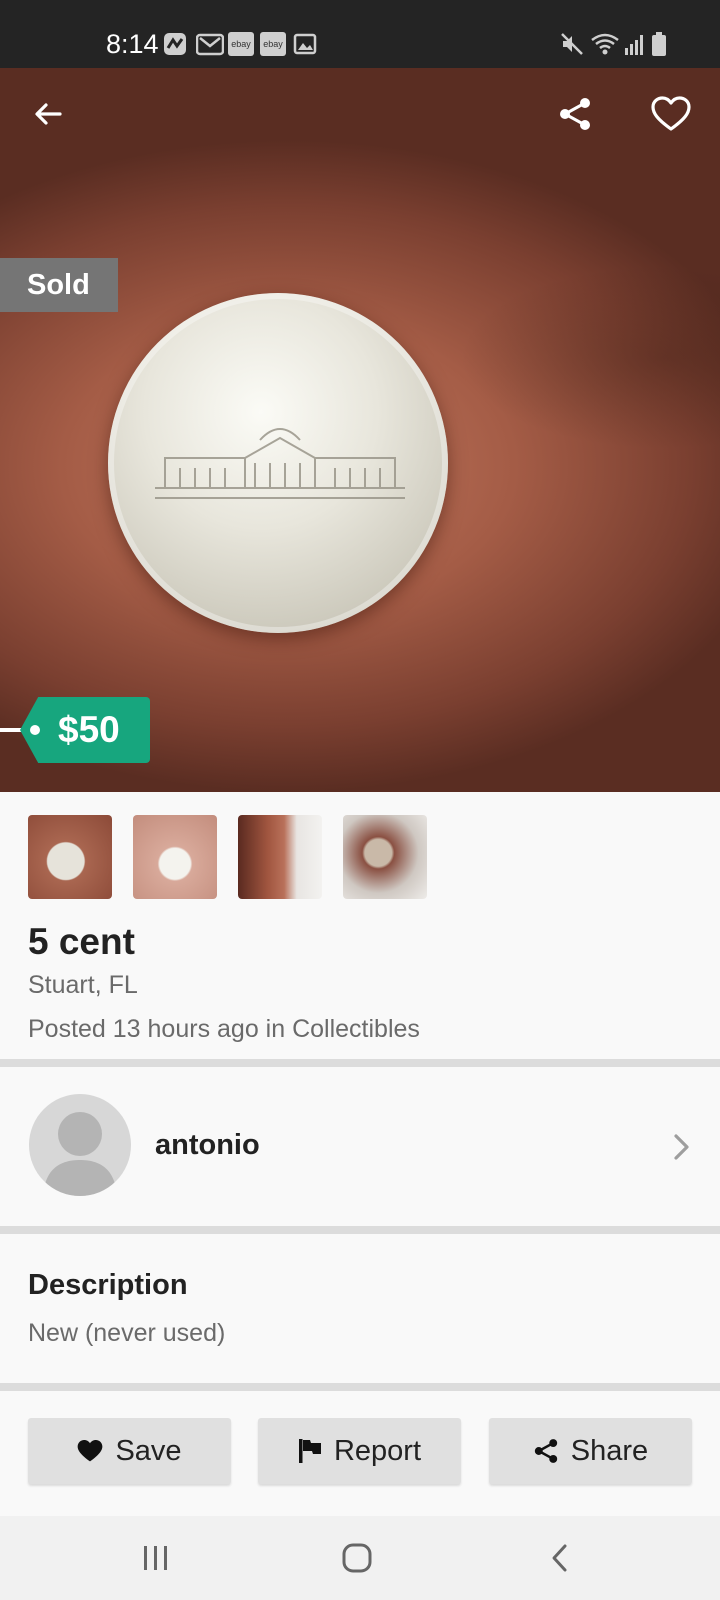 The height and width of the screenshot is (1600, 720). Describe the element at coordinates (309, 1451) in the screenshot. I see `flag-icon` at that location.